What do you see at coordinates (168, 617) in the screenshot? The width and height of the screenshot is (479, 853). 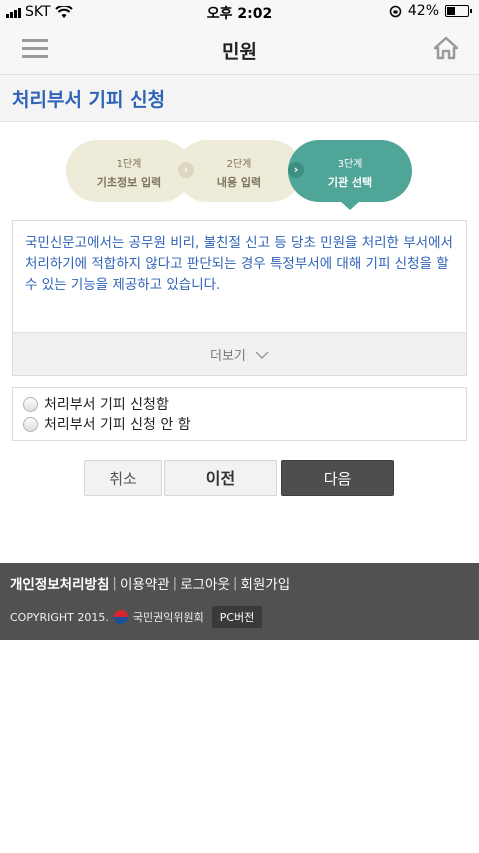 I see `org-name: 국민권익위원회` at bounding box center [168, 617].